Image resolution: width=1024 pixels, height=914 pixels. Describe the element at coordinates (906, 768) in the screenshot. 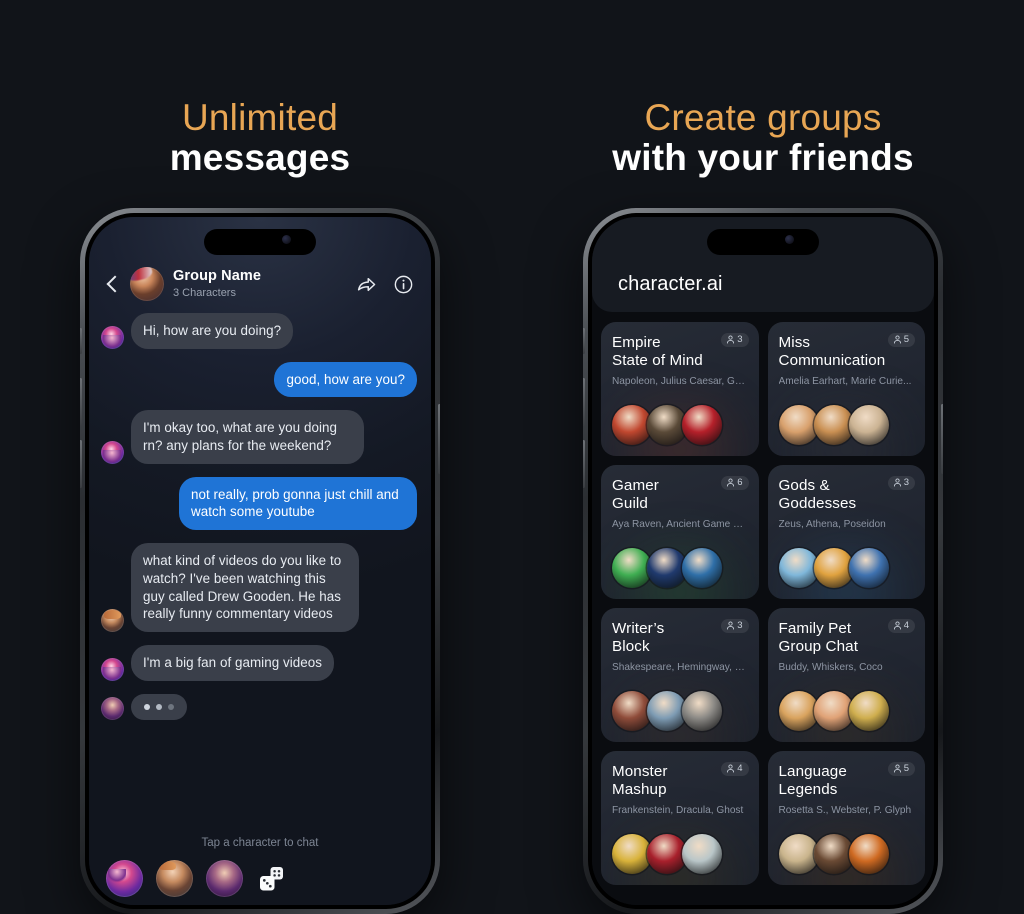

I see `member-count-value: 5` at that location.